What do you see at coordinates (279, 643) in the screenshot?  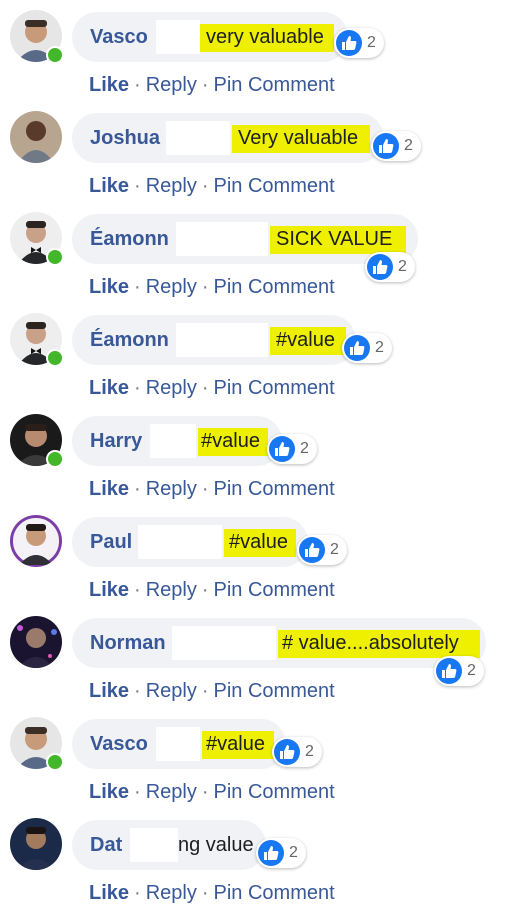 I see `comment-bubble: Norman # value....absolutely` at bounding box center [279, 643].